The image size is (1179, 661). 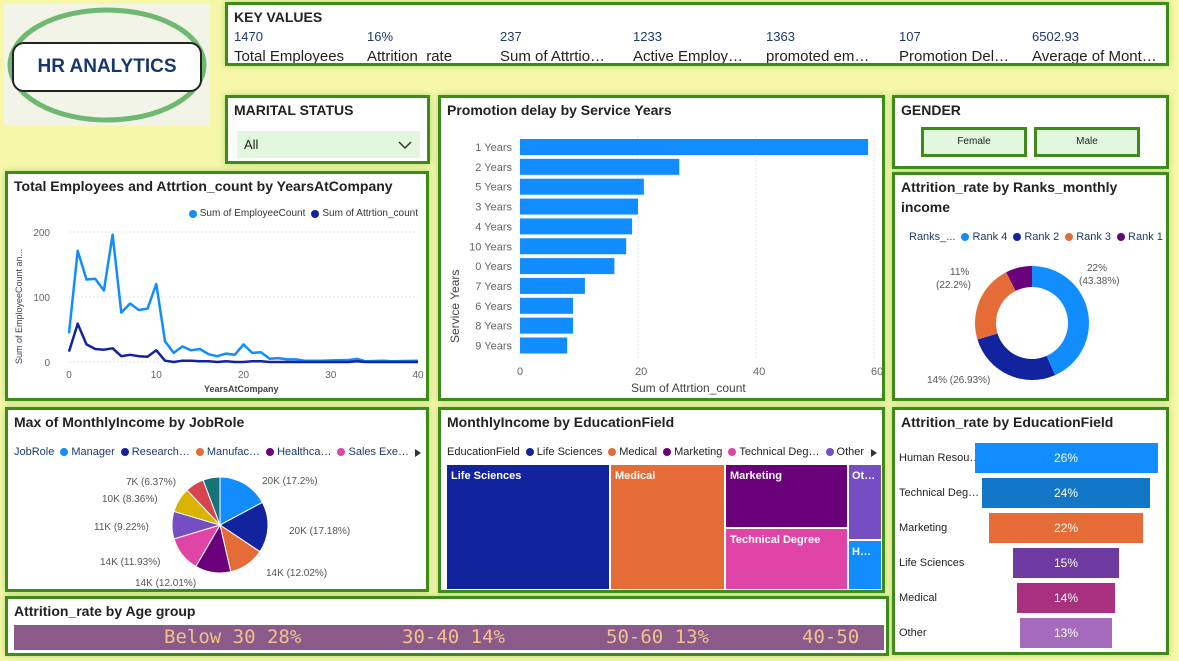 What do you see at coordinates (248, 36) in the screenshot?
I see `kpi-value: 1470` at bounding box center [248, 36].